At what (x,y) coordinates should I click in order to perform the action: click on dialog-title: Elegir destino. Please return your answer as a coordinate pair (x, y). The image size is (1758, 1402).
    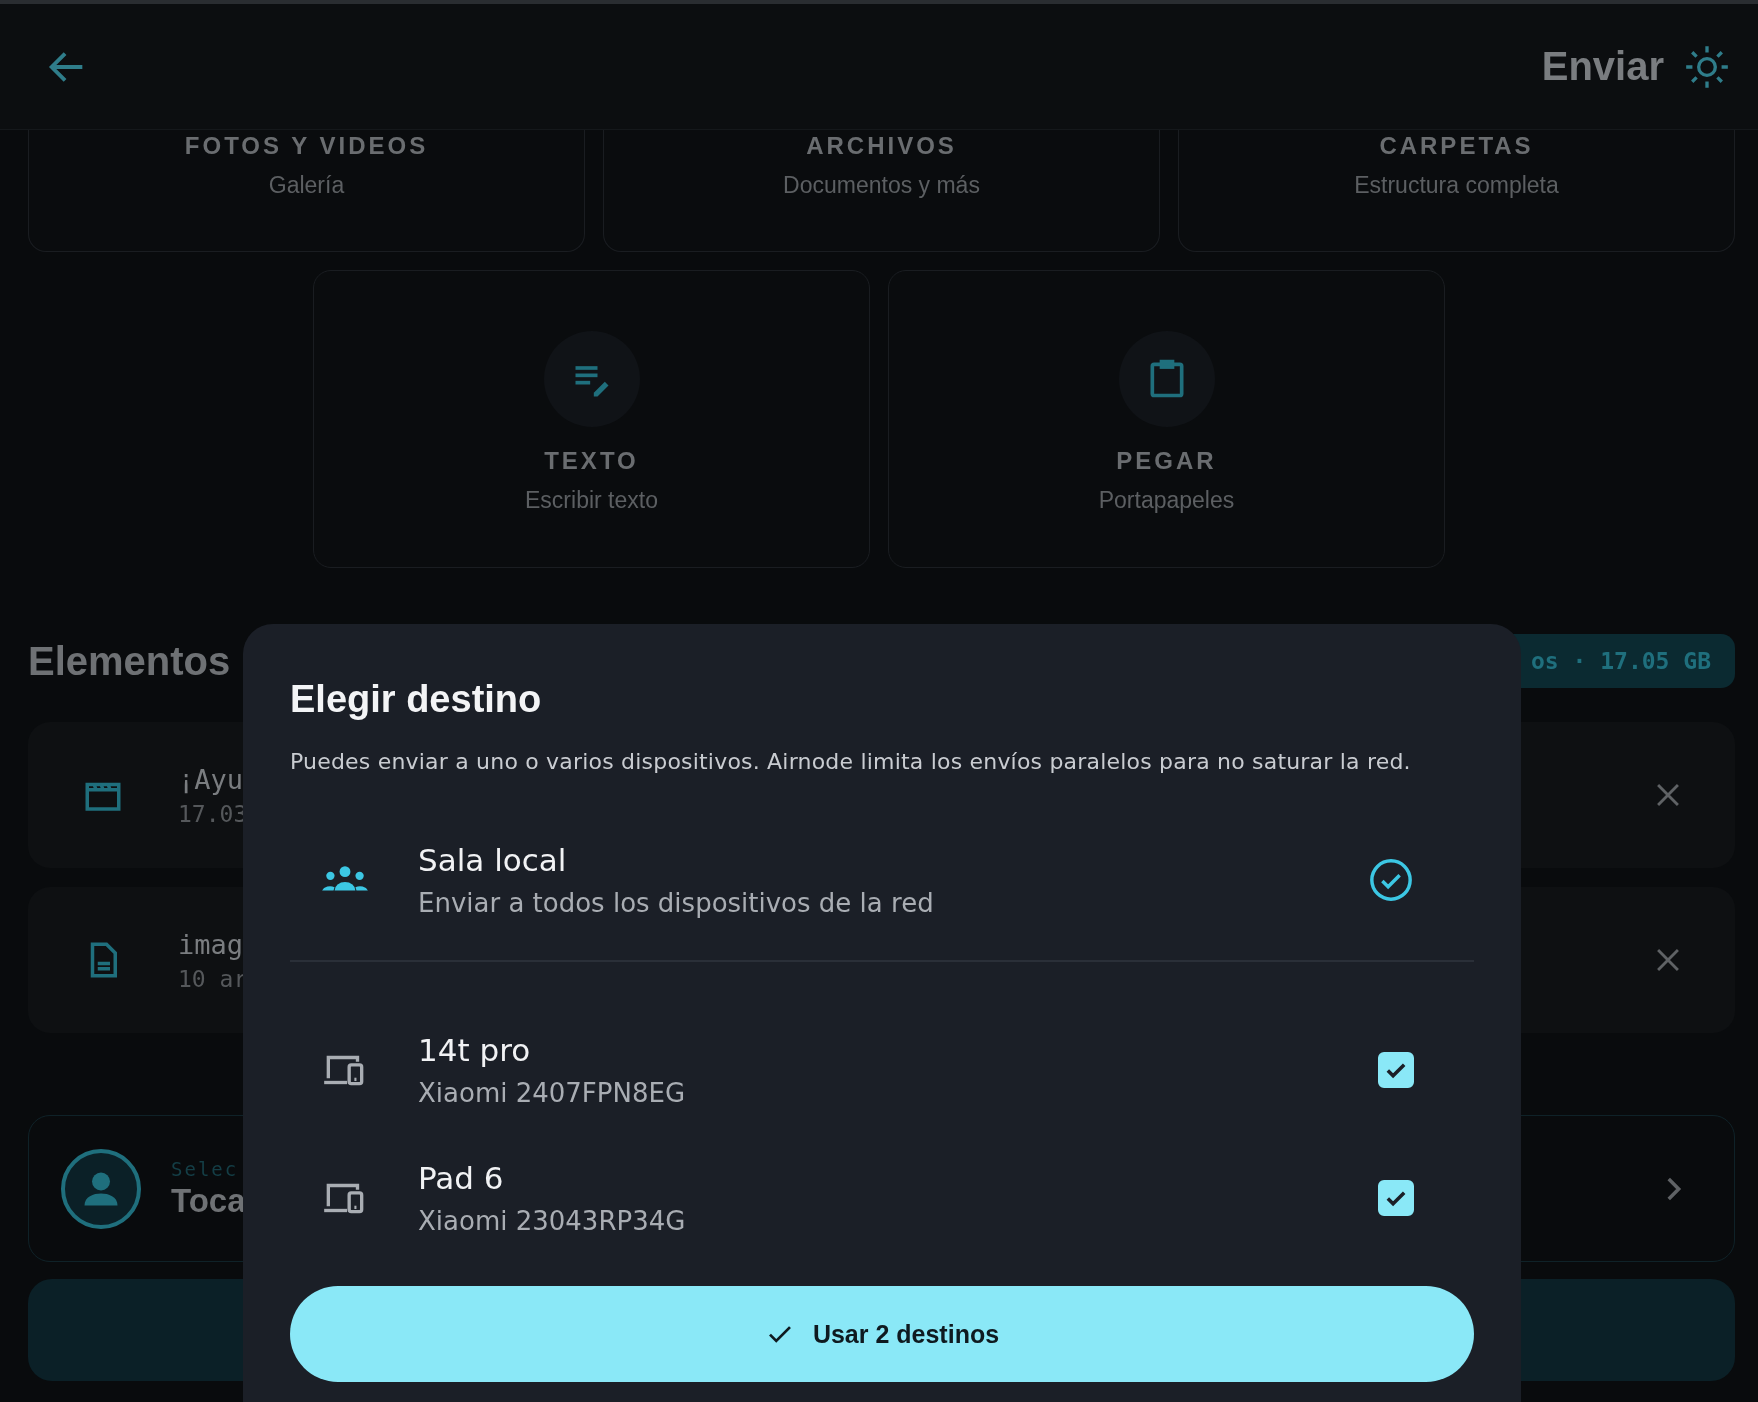
    Looking at the image, I should click on (416, 699).